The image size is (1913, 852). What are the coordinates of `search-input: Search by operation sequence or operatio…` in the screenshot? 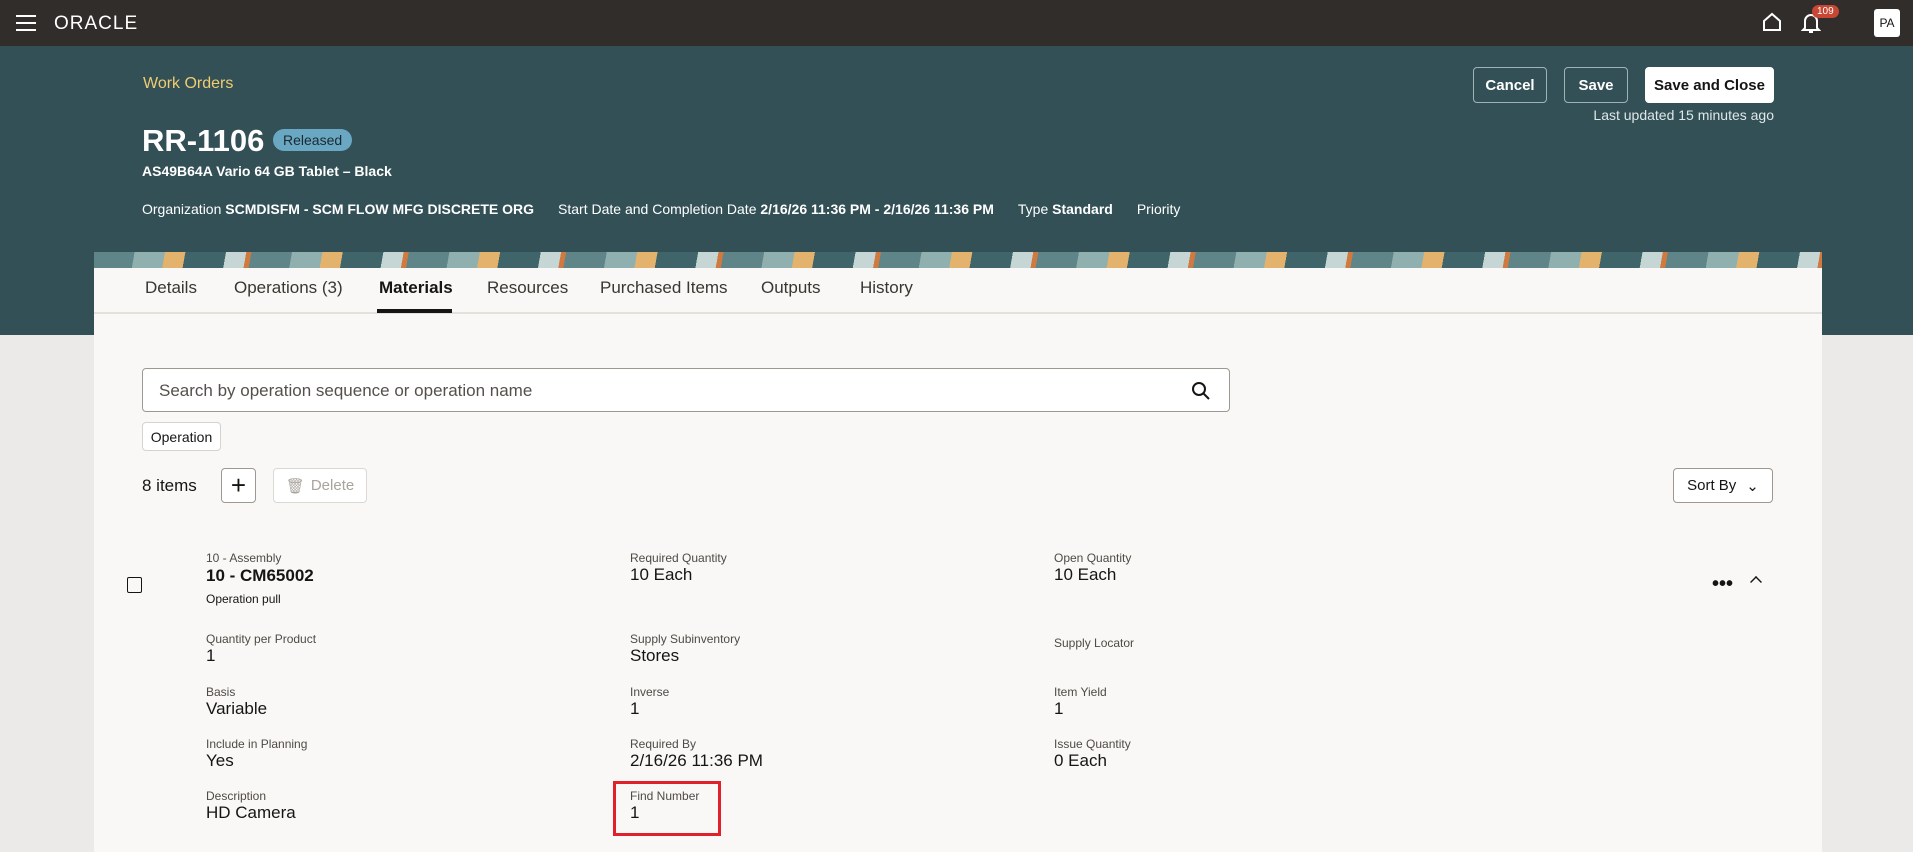 It's located at (345, 391).